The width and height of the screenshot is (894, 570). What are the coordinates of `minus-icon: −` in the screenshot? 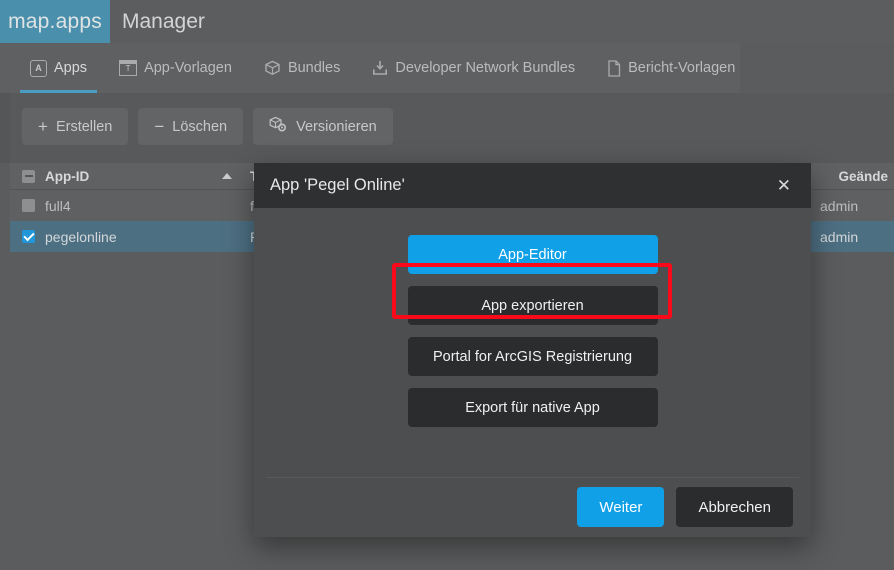 It's located at (159, 126).